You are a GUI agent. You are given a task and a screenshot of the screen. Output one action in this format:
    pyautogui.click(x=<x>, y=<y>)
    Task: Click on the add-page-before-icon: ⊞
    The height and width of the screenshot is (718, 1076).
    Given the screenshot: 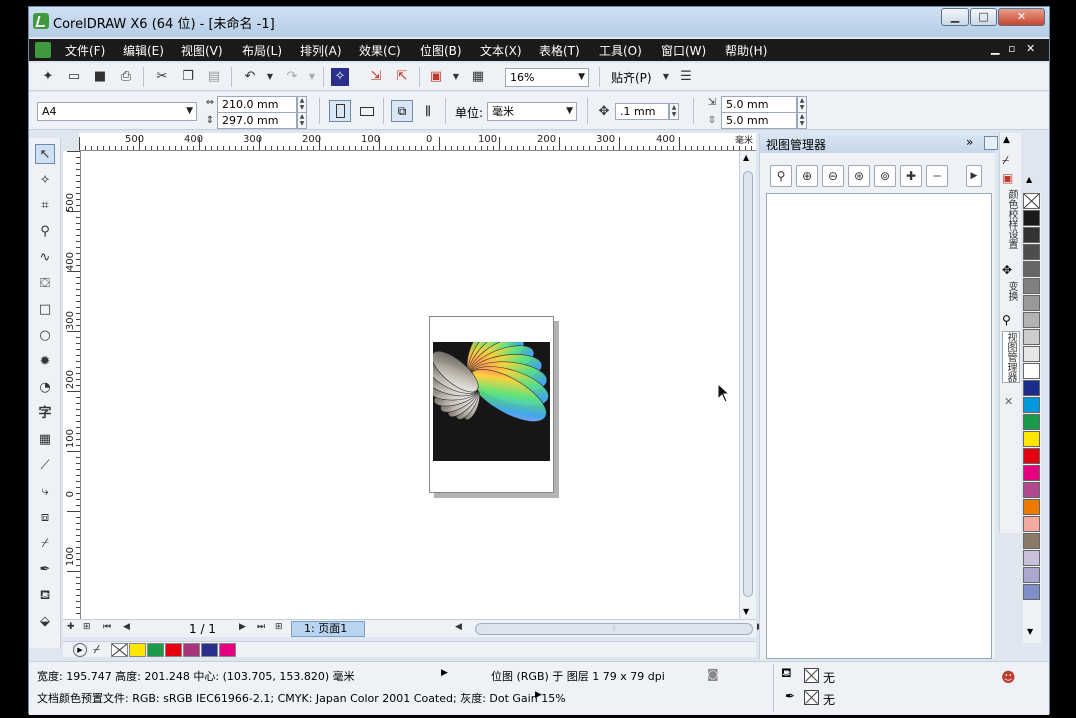 What is the action you would take?
    pyautogui.click(x=87, y=627)
    